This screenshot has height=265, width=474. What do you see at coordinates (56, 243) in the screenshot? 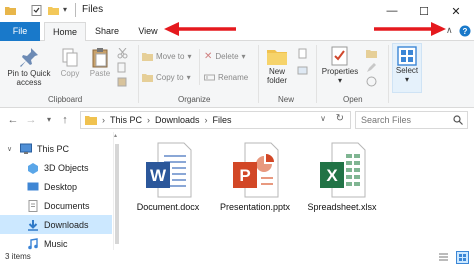
I see `sidebar-item-label: Music` at bounding box center [56, 243].